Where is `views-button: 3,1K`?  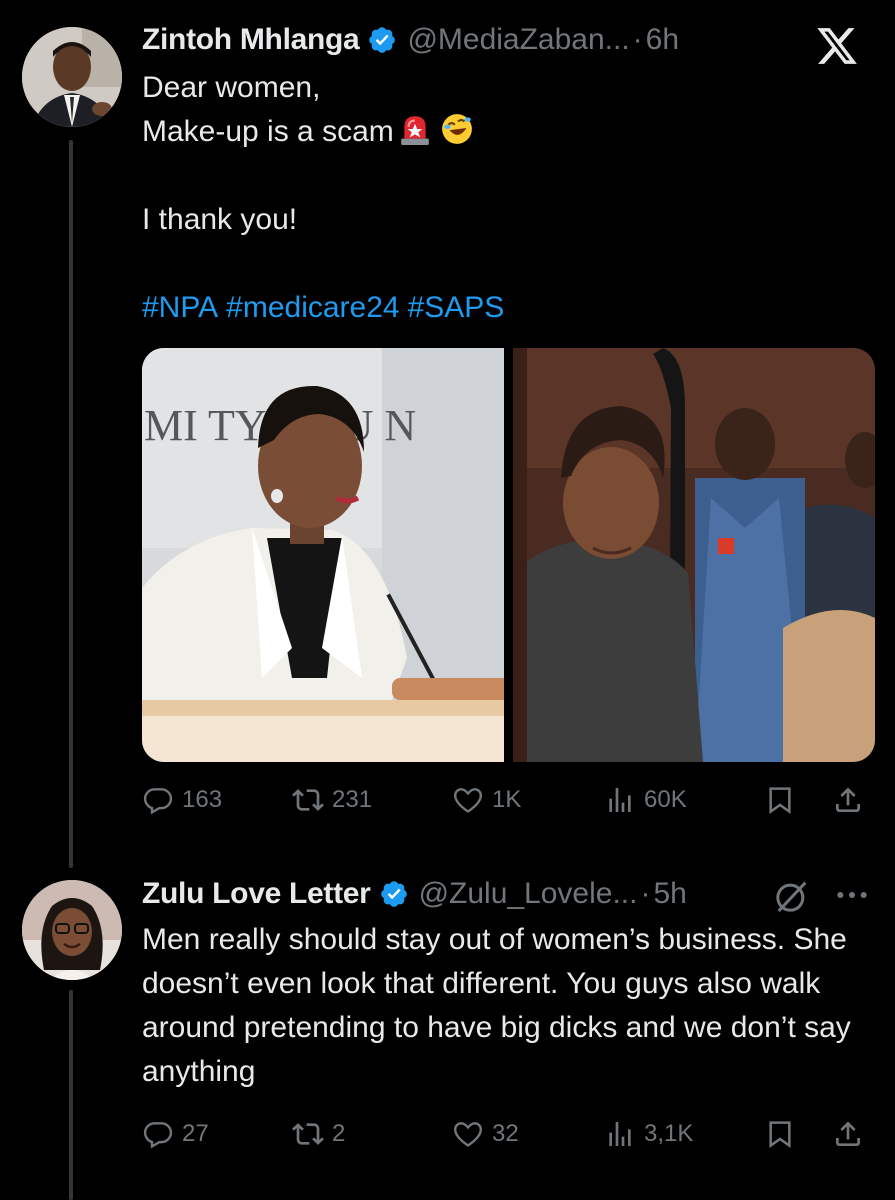 views-button: 3,1K is located at coordinates (648, 1134).